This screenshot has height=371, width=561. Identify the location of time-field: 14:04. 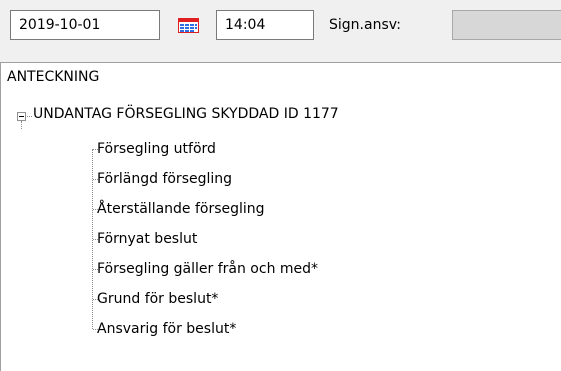
(265, 25).